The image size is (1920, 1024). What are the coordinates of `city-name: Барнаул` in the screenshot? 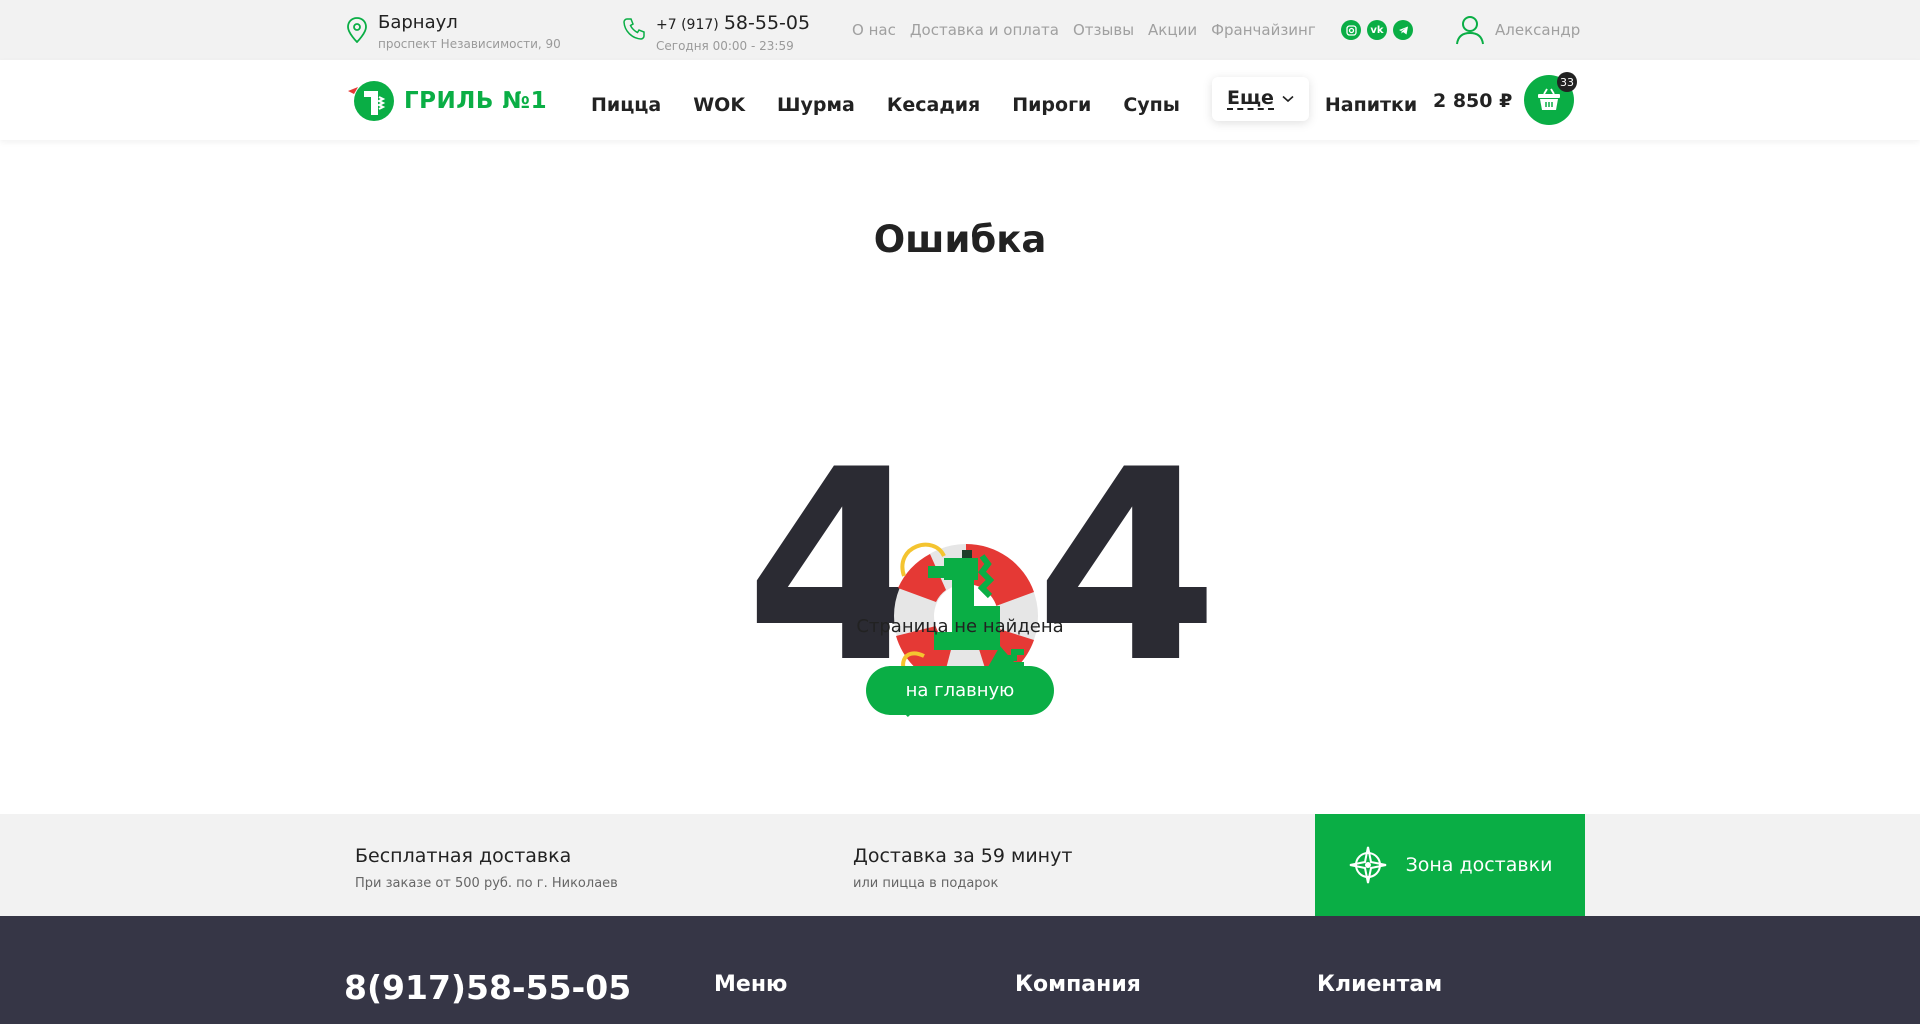 It's located at (469, 23).